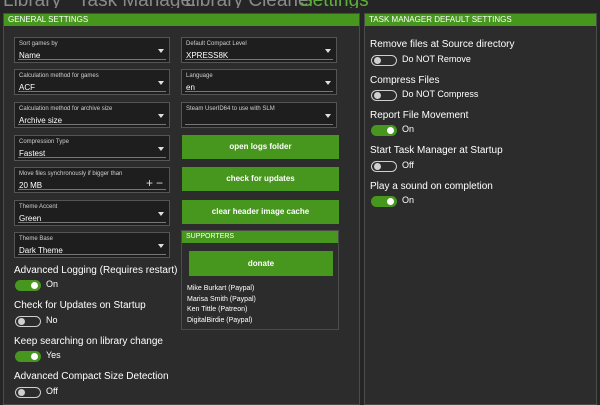  Describe the element at coordinates (216, 44) in the screenshot. I see `default-compact-label: Default Compact Level` at that location.